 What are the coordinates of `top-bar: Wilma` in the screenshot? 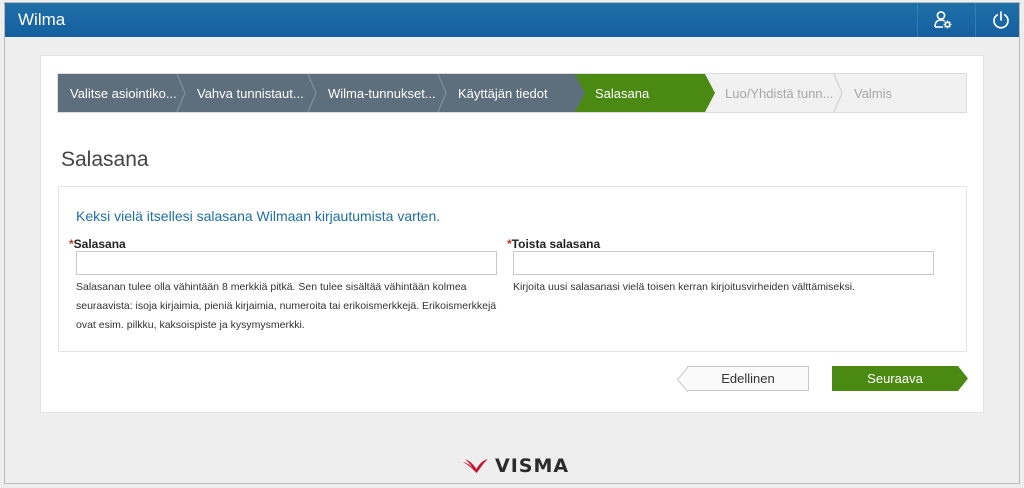 It's located at (512, 20).